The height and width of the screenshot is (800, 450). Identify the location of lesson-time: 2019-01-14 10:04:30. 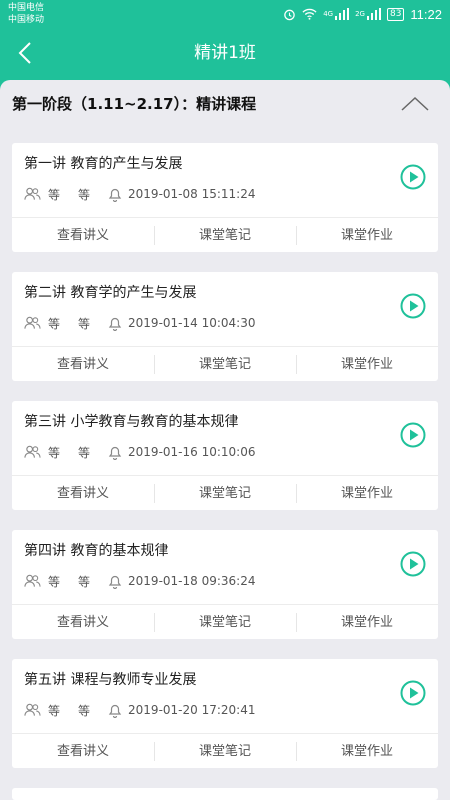
(192, 323).